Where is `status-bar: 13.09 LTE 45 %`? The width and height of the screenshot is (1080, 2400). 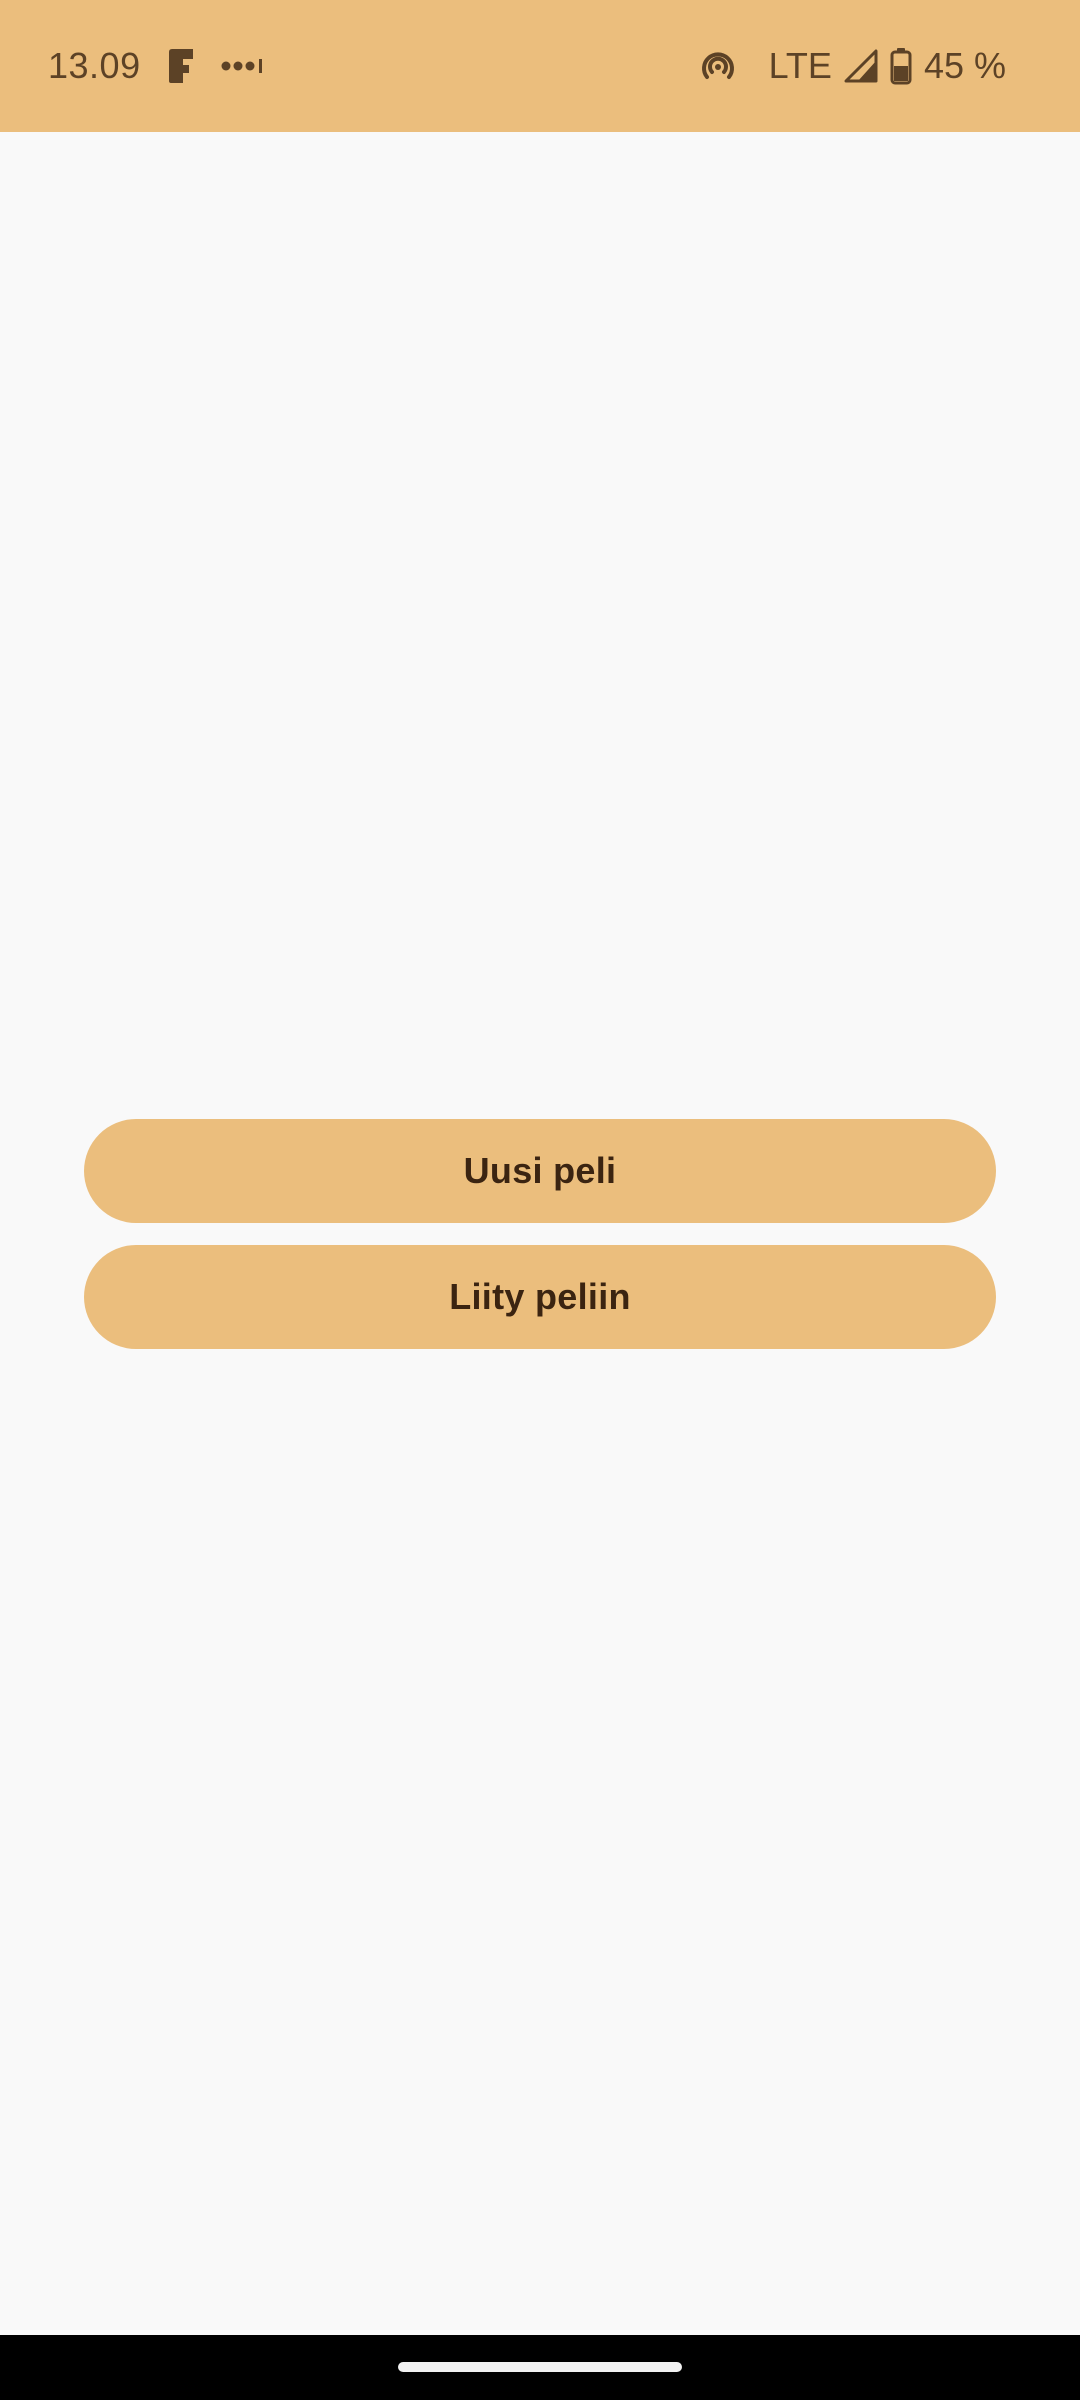
status-bar: 13.09 LTE 45 % is located at coordinates (540, 66).